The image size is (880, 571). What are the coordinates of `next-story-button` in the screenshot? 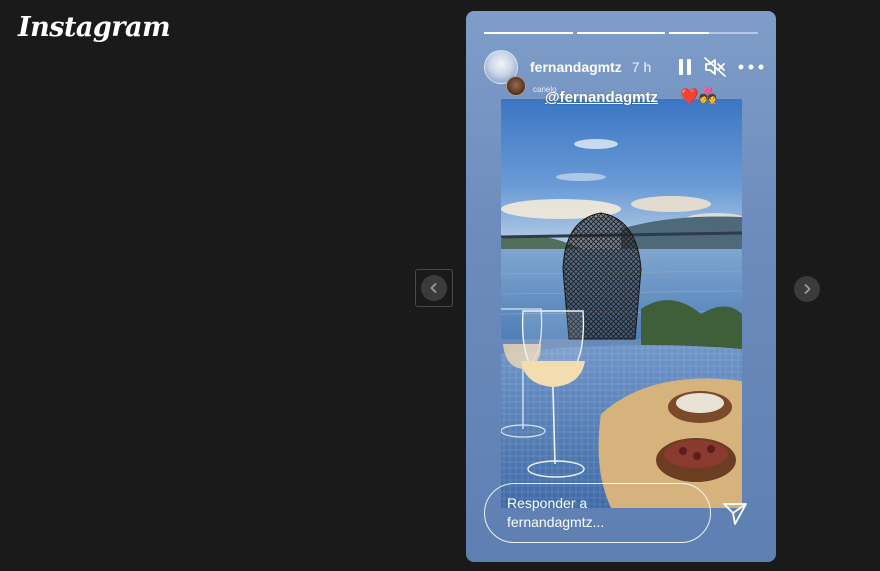 It's located at (807, 289).